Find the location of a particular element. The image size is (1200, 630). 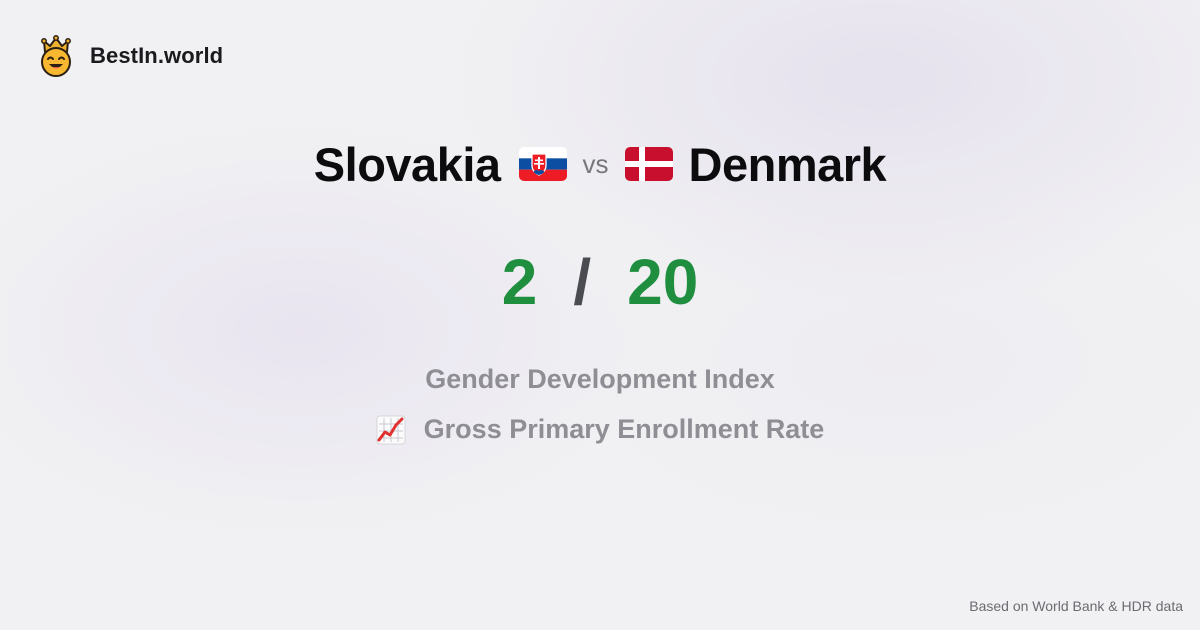

denmark-flag-icon is located at coordinates (648, 164).